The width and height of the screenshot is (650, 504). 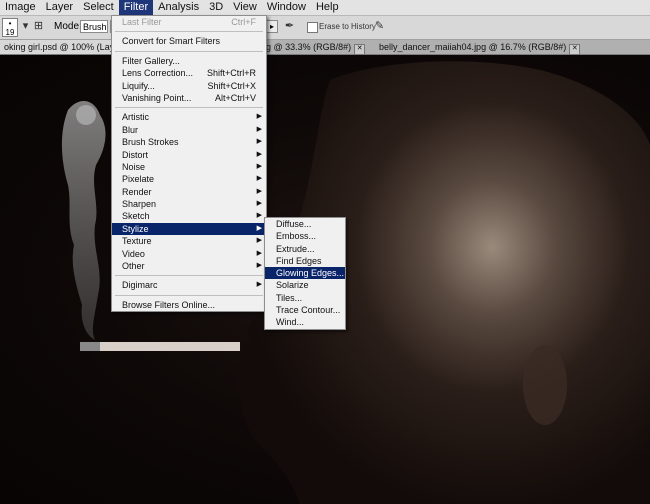 I want to click on menu-item-render: Render ▶, so click(x=189, y=192).